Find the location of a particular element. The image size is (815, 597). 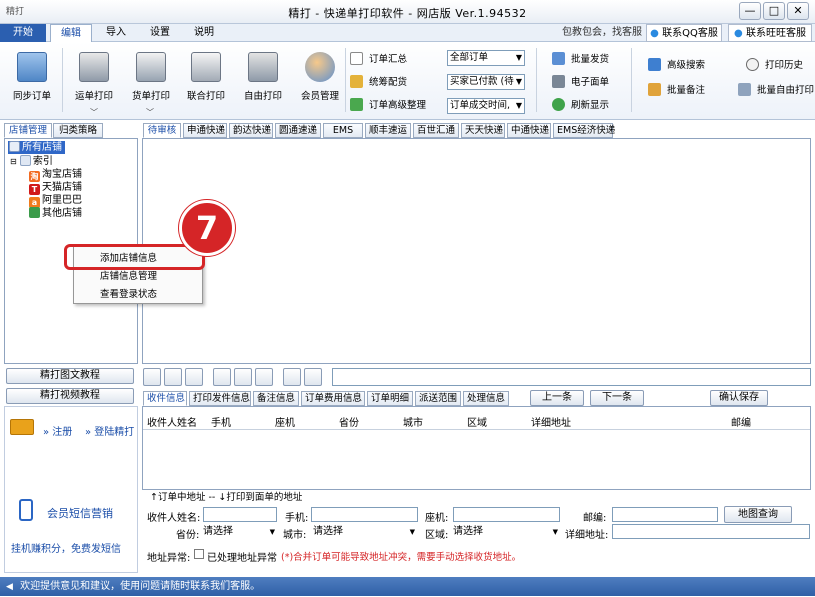

advanced-search-button: 高级搜索 is located at coordinates (676, 66).